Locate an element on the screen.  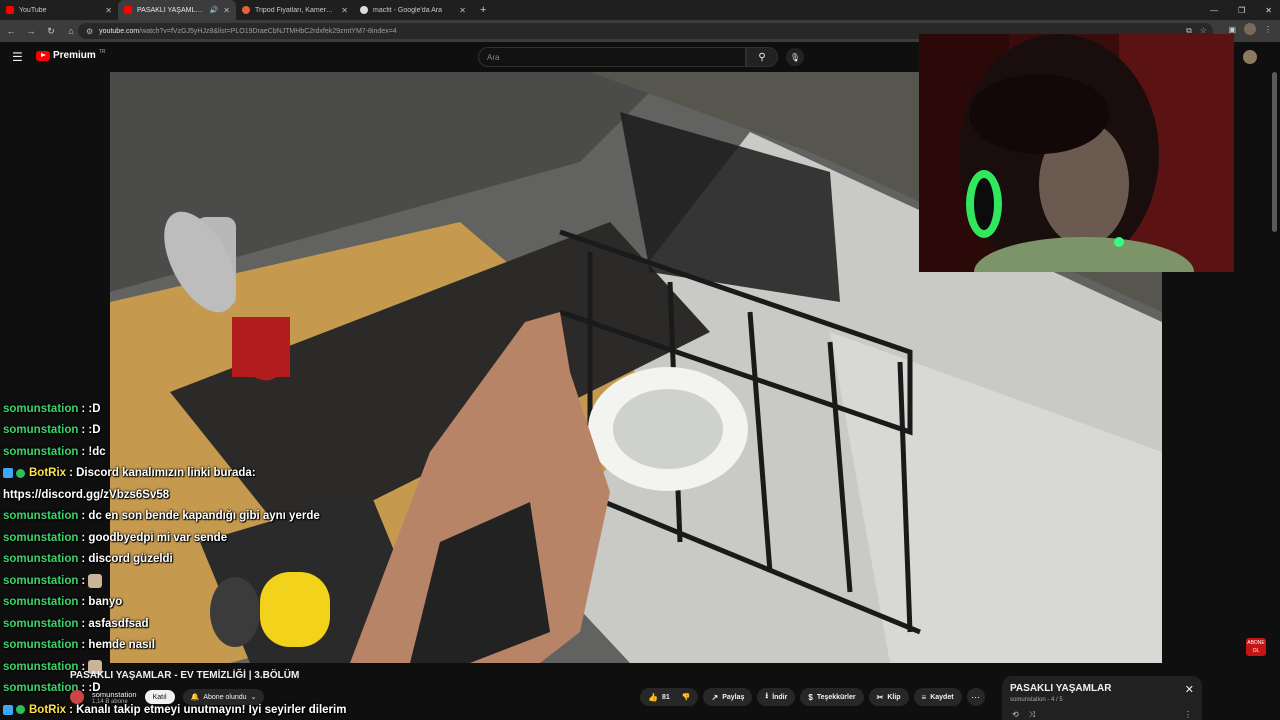
like-button: 👍 81 👎 is located at coordinates (669, 697).